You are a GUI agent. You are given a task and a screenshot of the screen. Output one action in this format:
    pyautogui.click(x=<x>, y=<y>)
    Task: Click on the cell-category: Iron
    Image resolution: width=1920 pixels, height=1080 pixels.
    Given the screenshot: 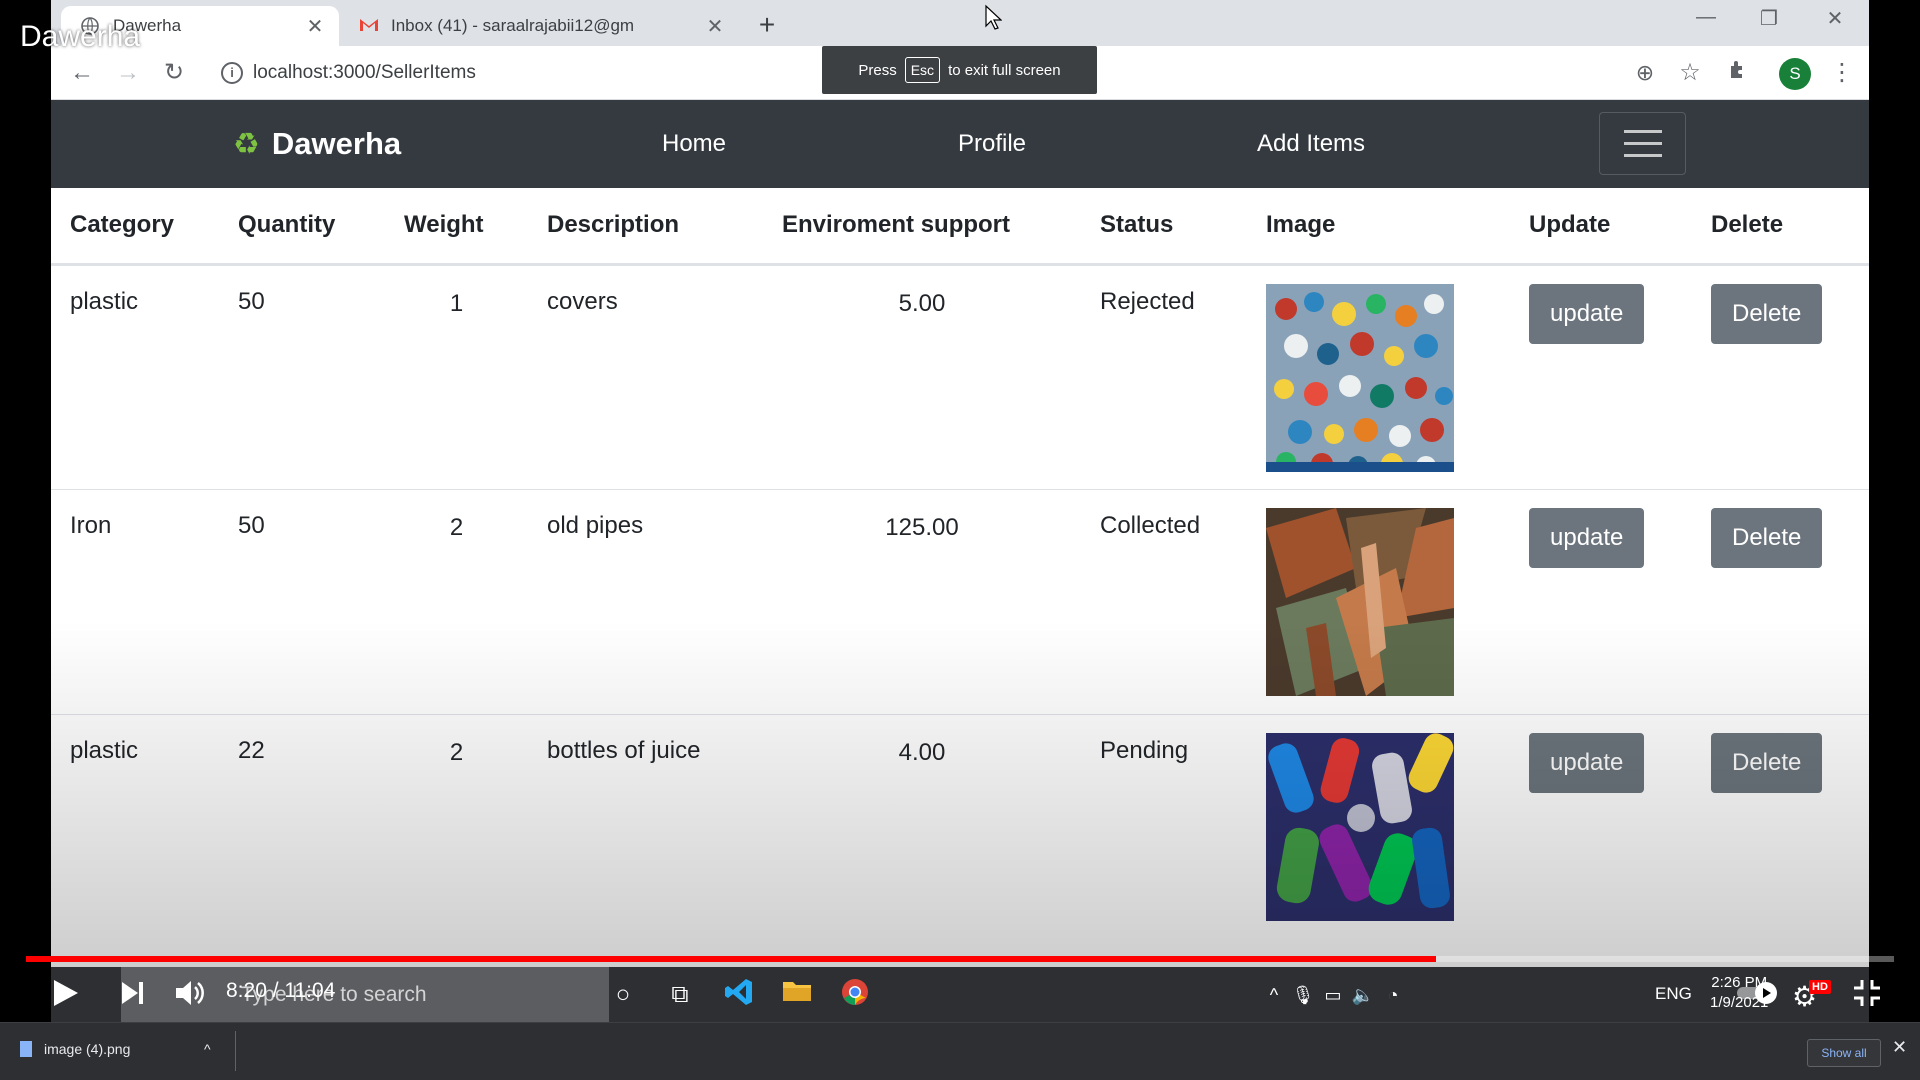 What is the action you would take?
    pyautogui.click(x=135, y=601)
    